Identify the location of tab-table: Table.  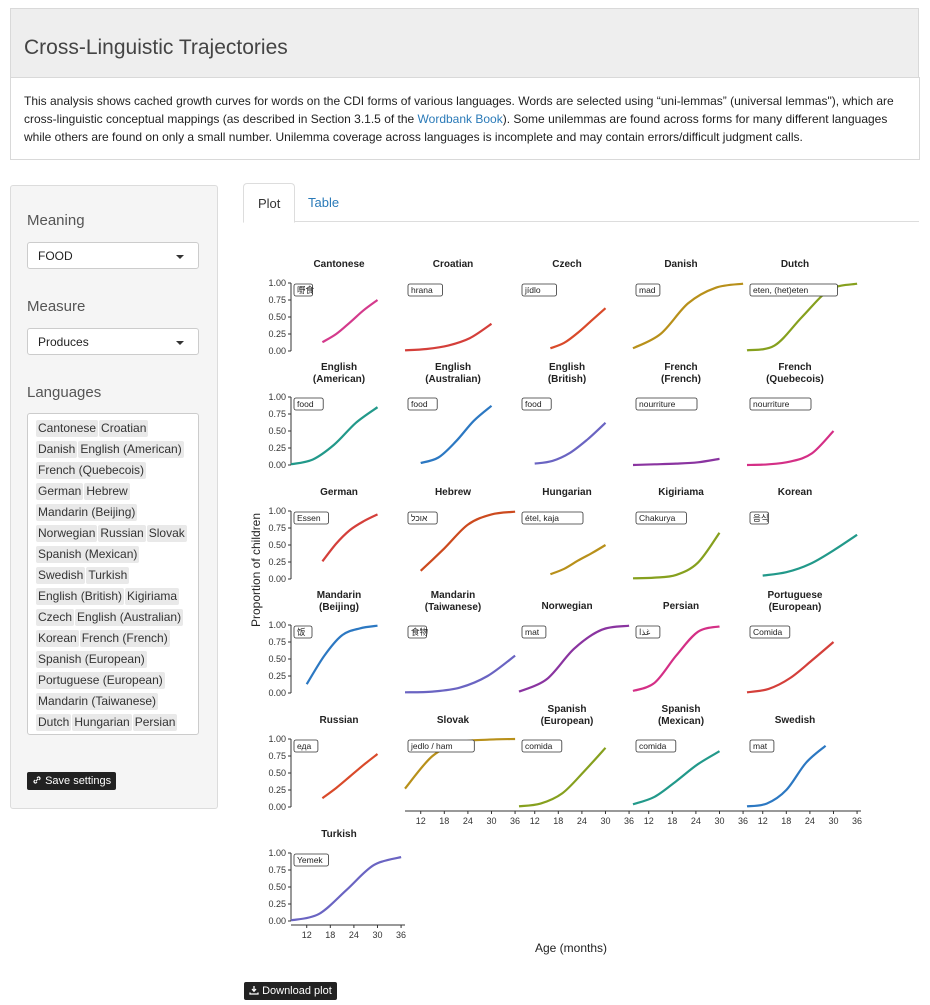
(323, 202).